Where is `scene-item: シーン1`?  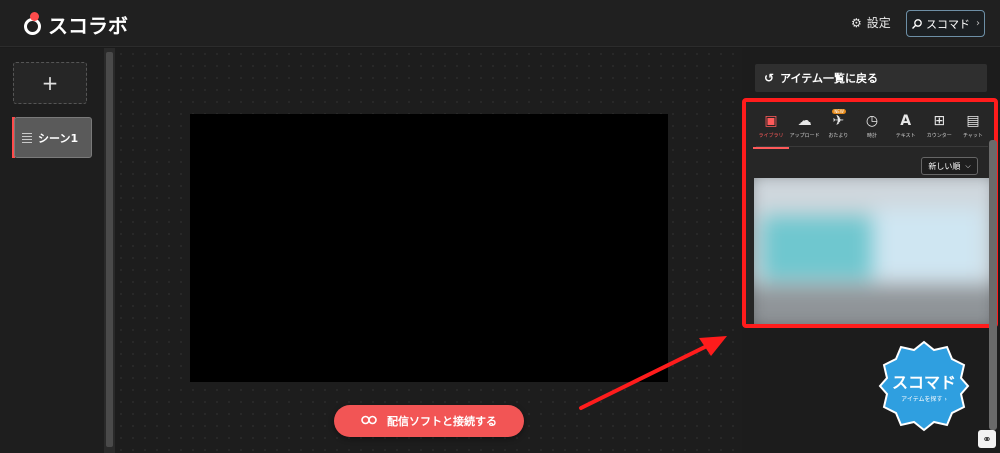
scene-item: シーン1 is located at coordinates (53, 137).